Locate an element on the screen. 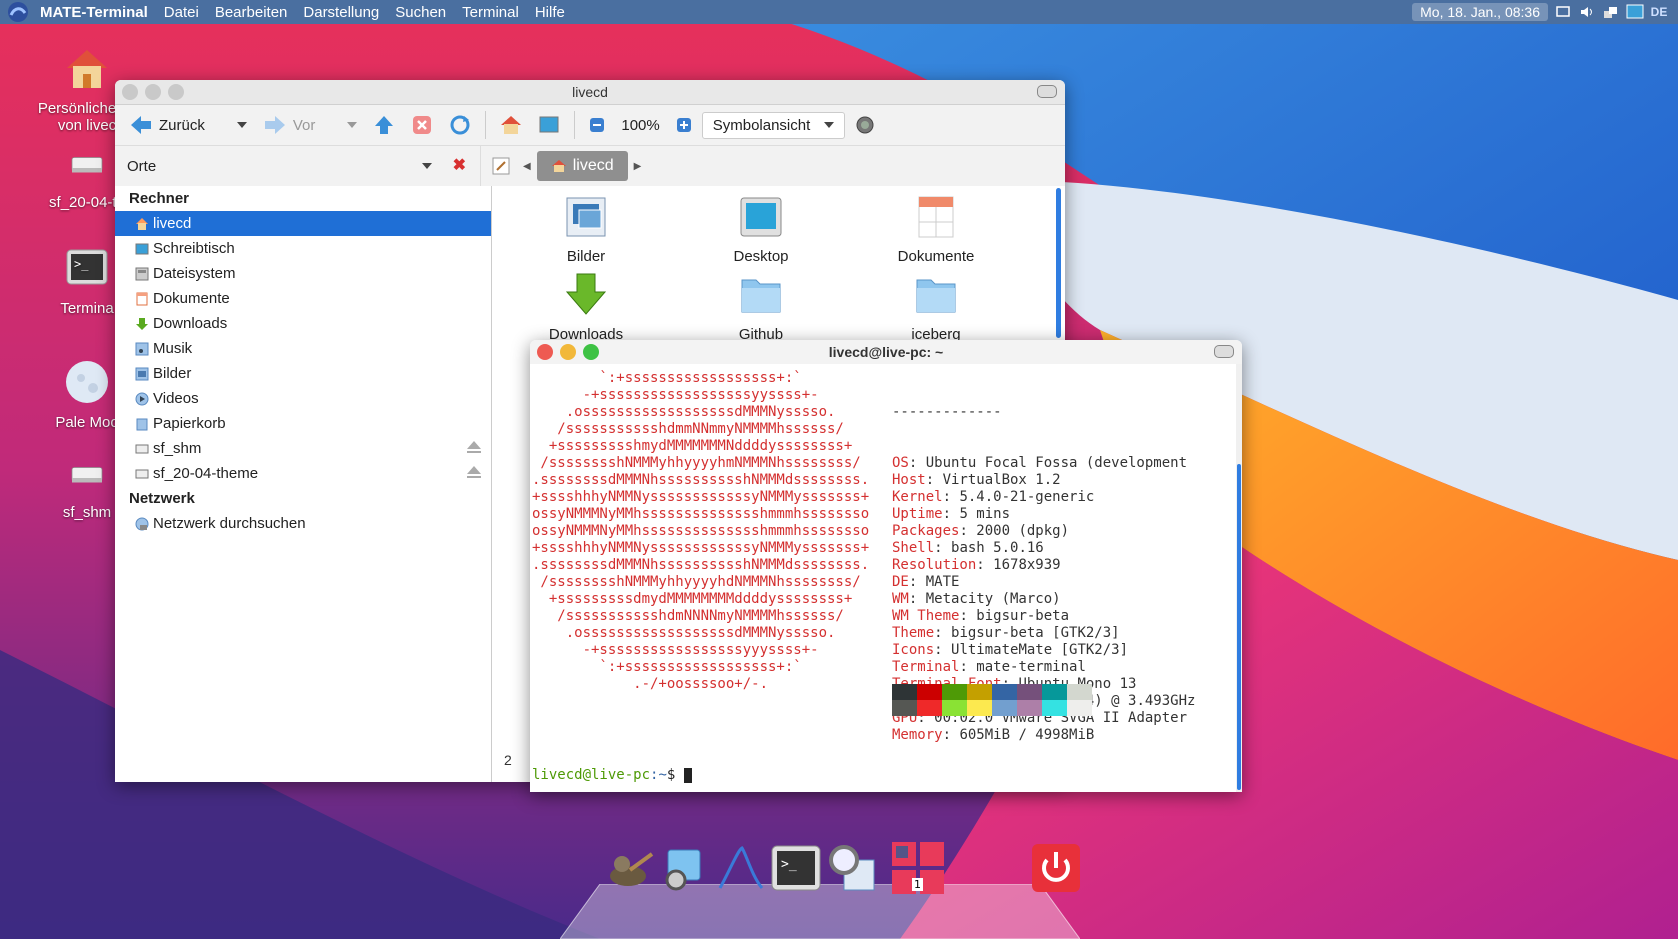 The width and height of the screenshot is (1678, 939). info-key: Memory is located at coordinates (917, 735).